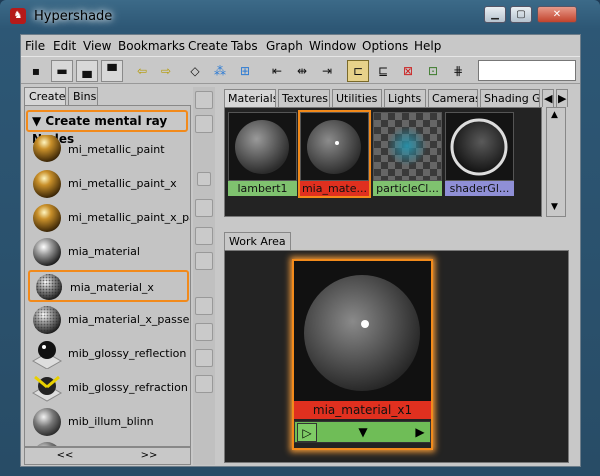  Describe the element at coordinates (166, 71) in the screenshot. I see `arrow-right-icon: ⇨` at that location.